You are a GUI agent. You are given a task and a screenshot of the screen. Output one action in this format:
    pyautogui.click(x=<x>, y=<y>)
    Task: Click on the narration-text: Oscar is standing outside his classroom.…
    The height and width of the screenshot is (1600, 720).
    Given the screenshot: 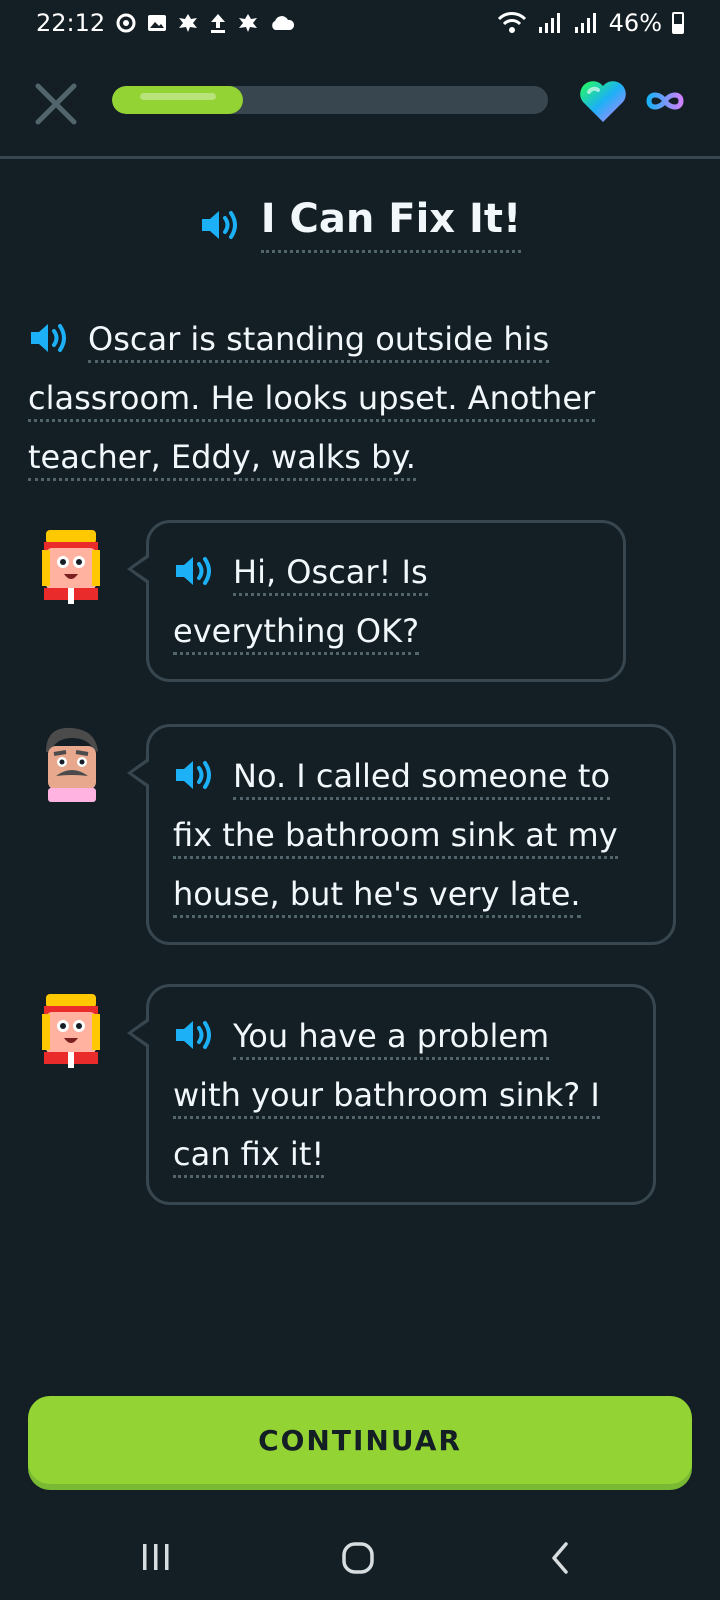 What is the action you would take?
    pyautogui.click(x=348, y=398)
    